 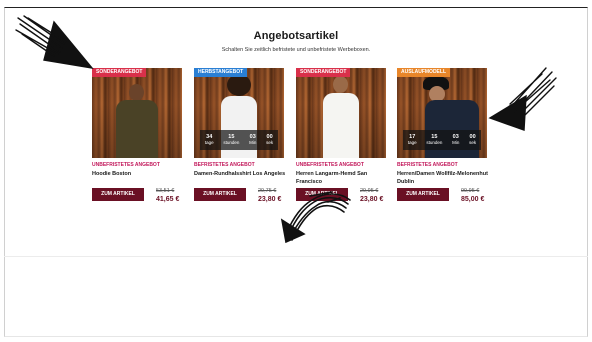 I want to click on old-price: 29,75 €, so click(x=267, y=191).